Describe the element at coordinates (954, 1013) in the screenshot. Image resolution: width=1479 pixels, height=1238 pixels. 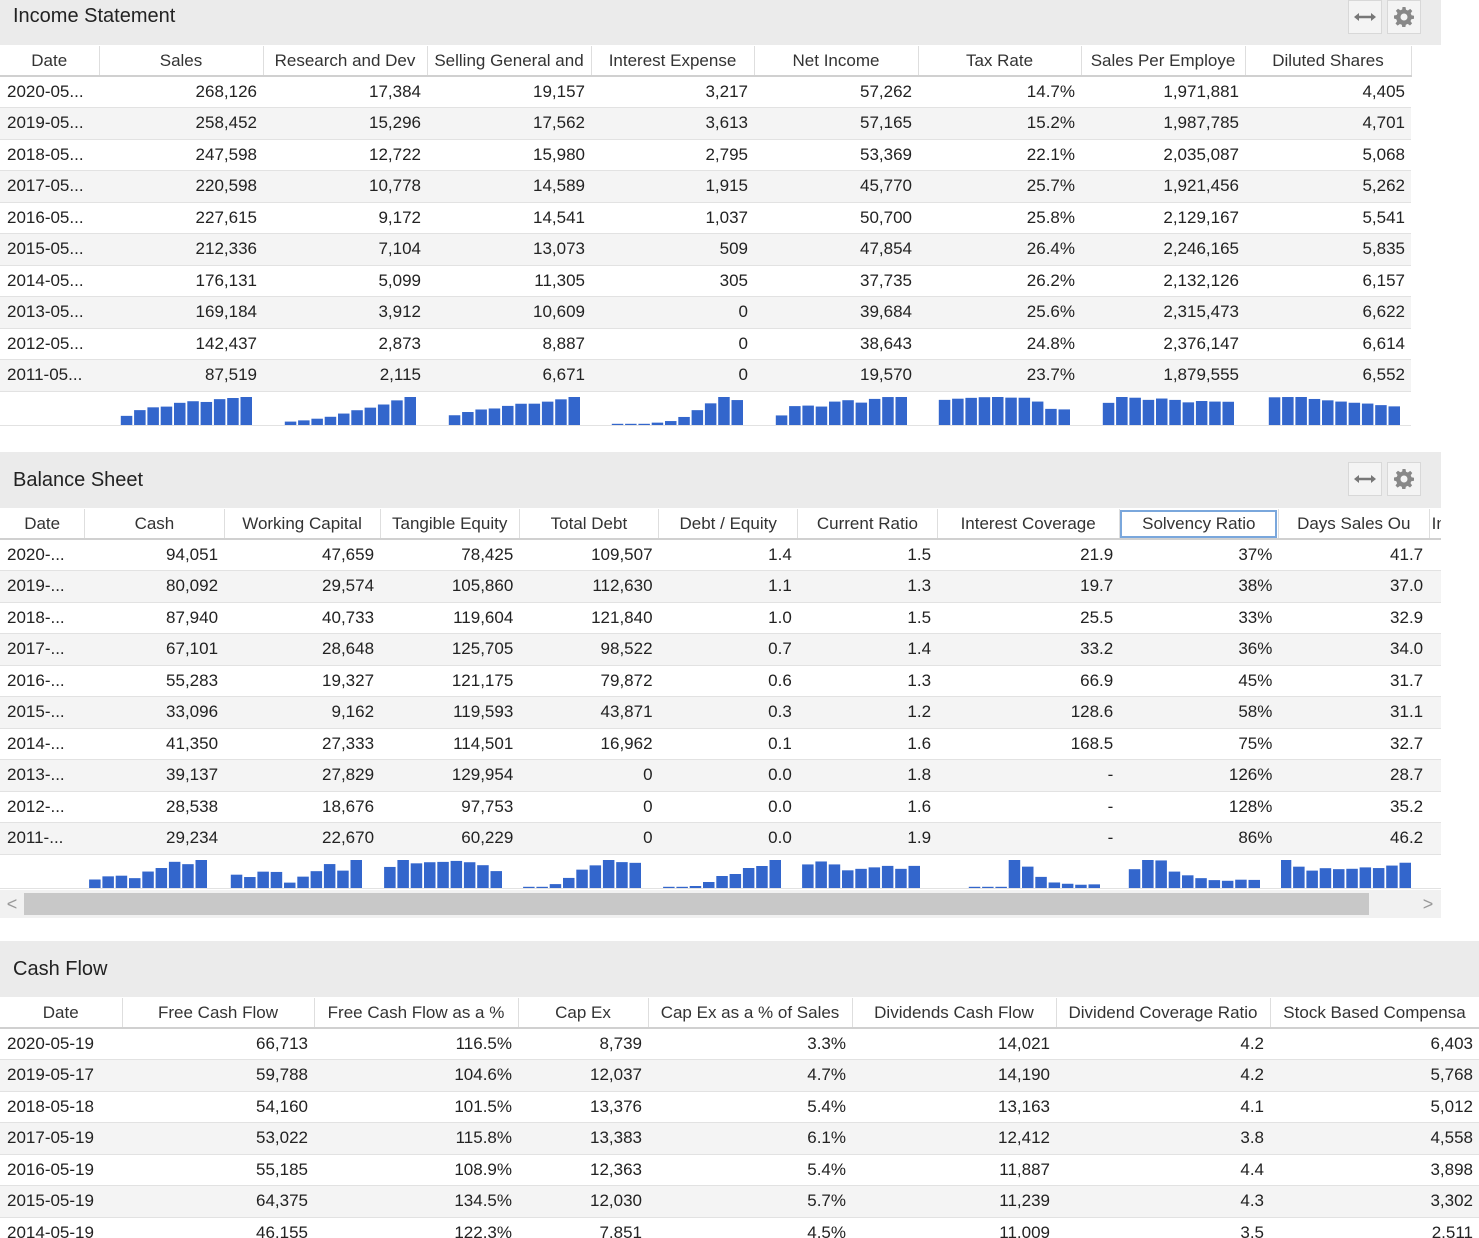
I see `column-header: Dividends Cash Flow` at that location.